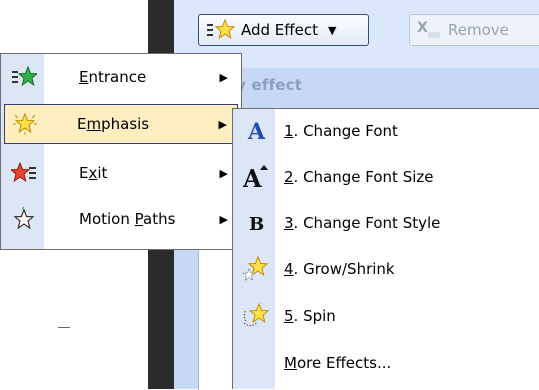  Describe the element at coordinates (220, 30) in the screenshot. I see `add-effect-star-icon` at that location.